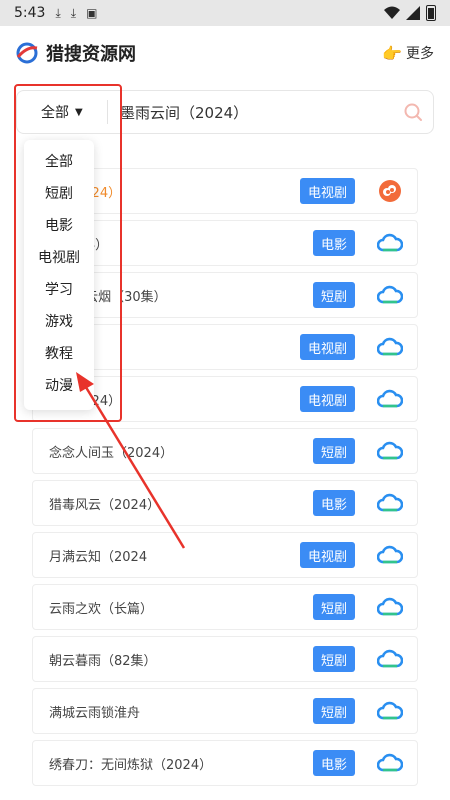 This screenshot has width=450, height=800. What do you see at coordinates (79, 112) in the screenshot?
I see `caret-down-icon: ▼` at bounding box center [79, 112].